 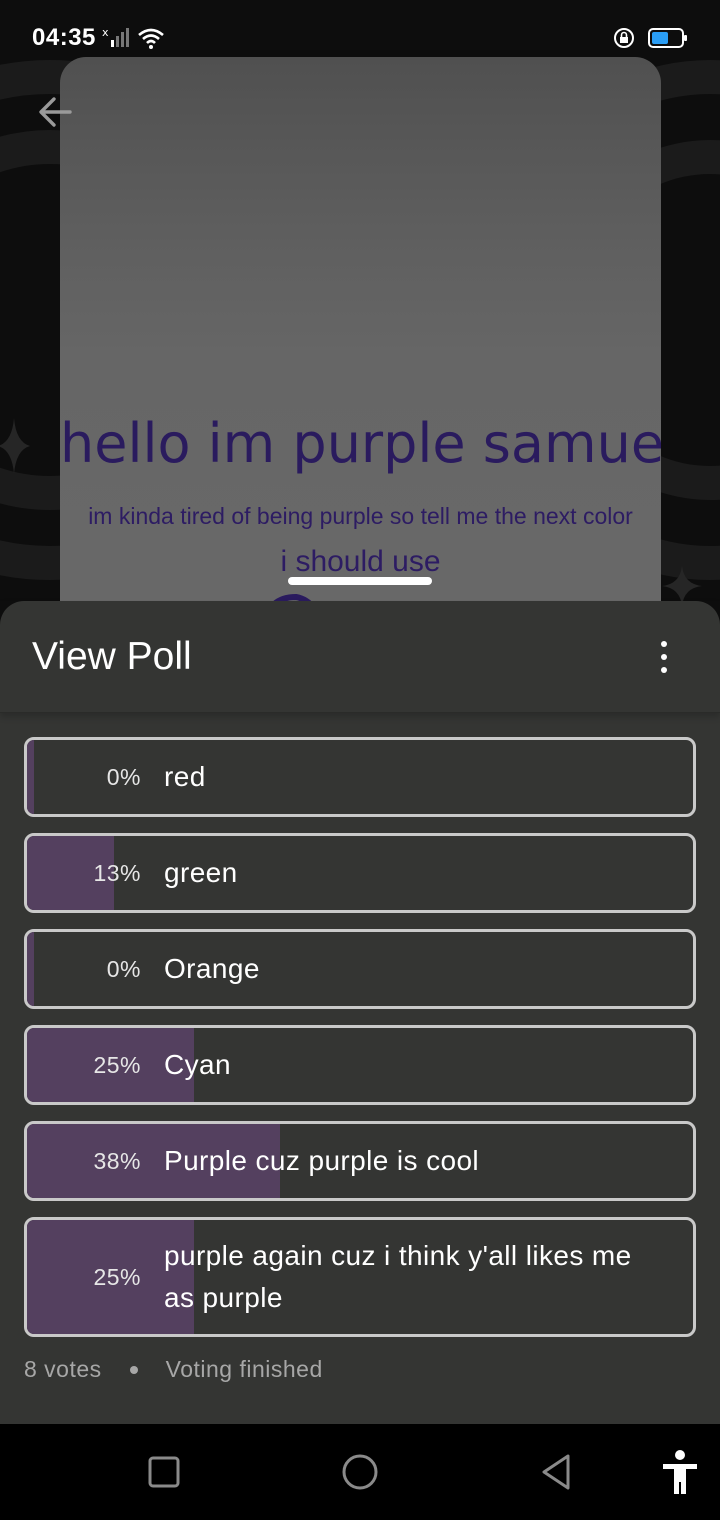 What do you see at coordinates (115, 36) in the screenshot?
I see `signal-icon: x` at bounding box center [115, 36].